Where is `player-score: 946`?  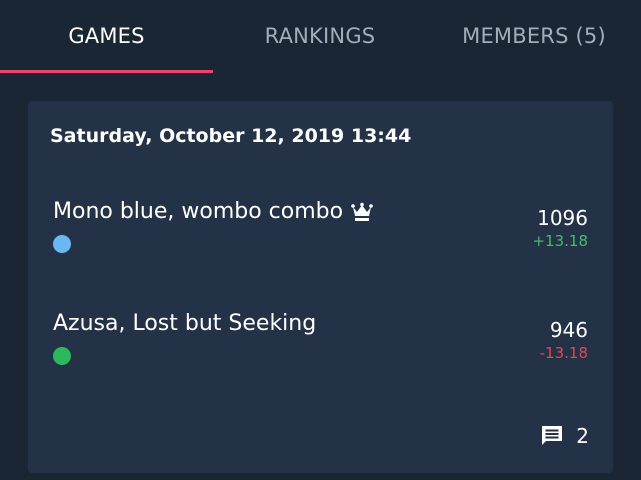 player-score: 946 is located at coordinates (568, 330).